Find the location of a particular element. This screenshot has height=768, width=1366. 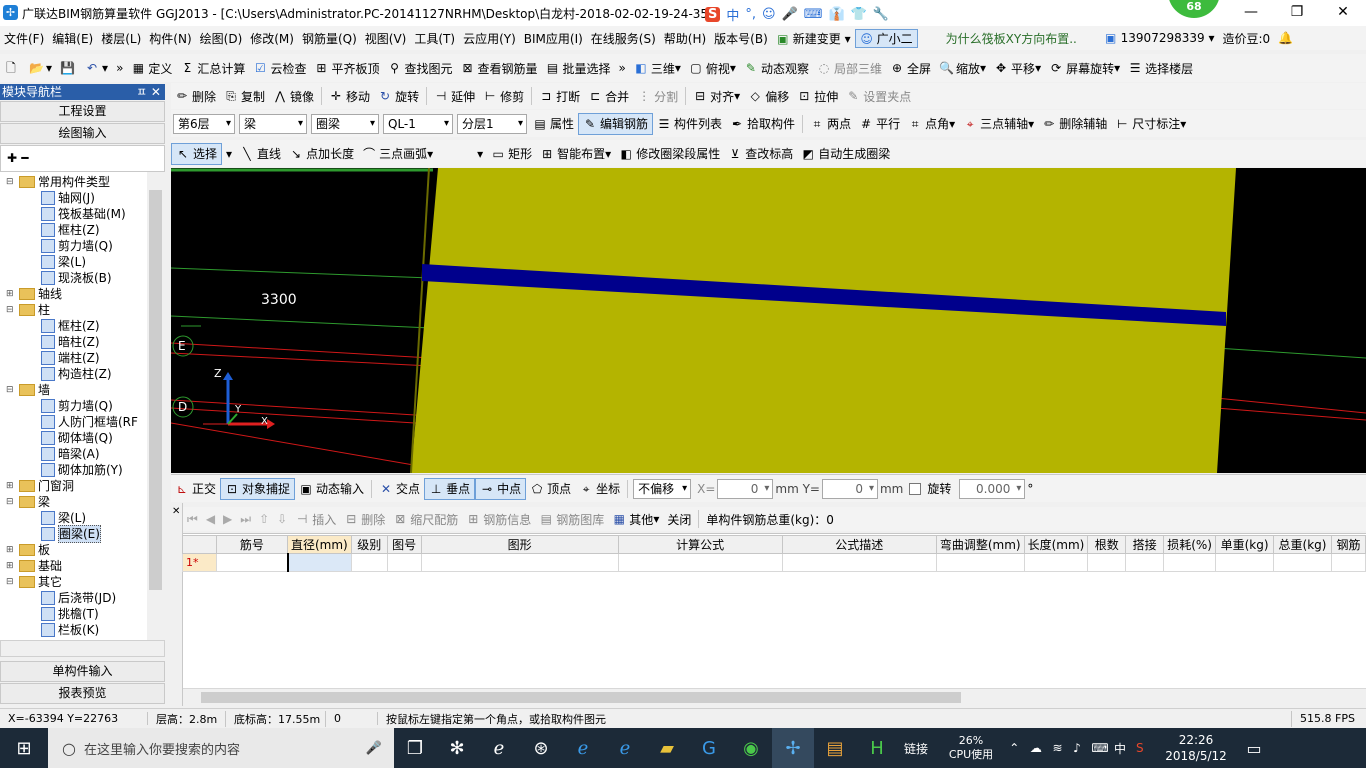

point-length-button: ↘ 点加长度 is located at coordinates (321, 154).